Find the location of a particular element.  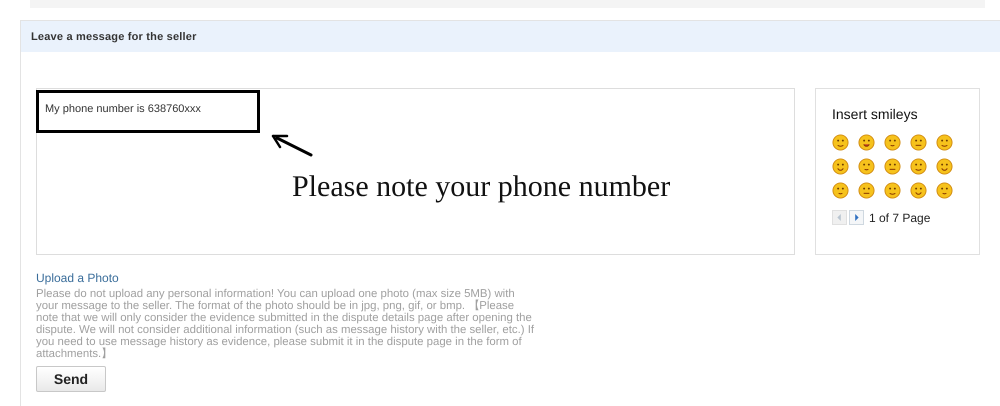

panel-title: Leave a message for the seller is located at coordinates (114, 36).